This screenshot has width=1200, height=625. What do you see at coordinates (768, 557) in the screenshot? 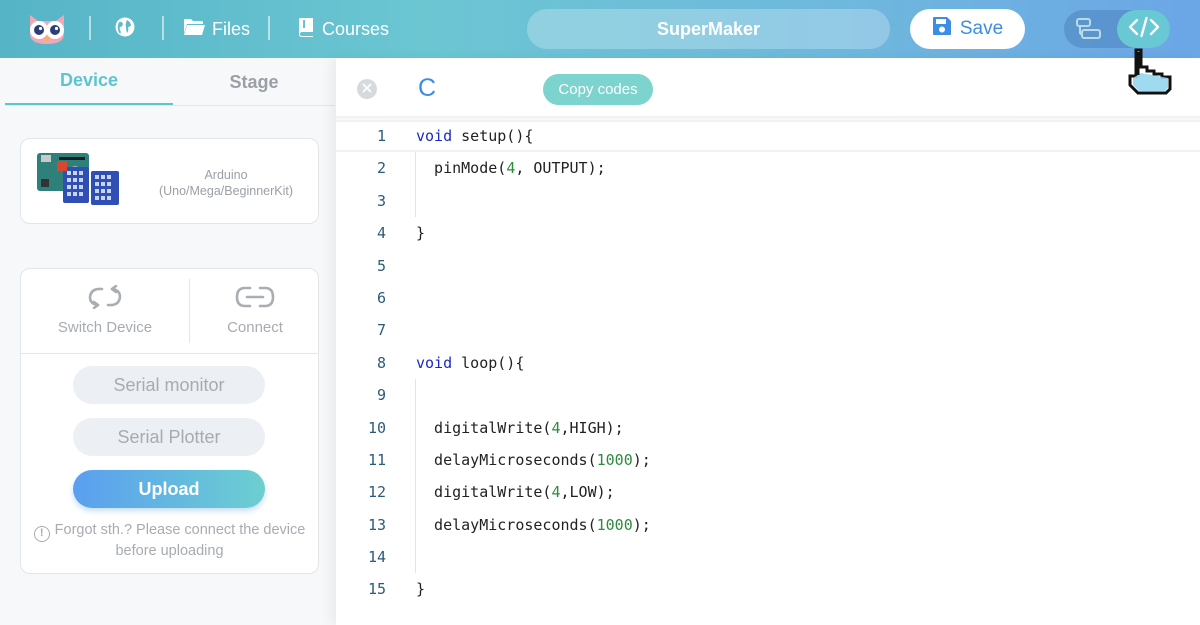
I see `code-line: 14` at bounding box center [768, 557].